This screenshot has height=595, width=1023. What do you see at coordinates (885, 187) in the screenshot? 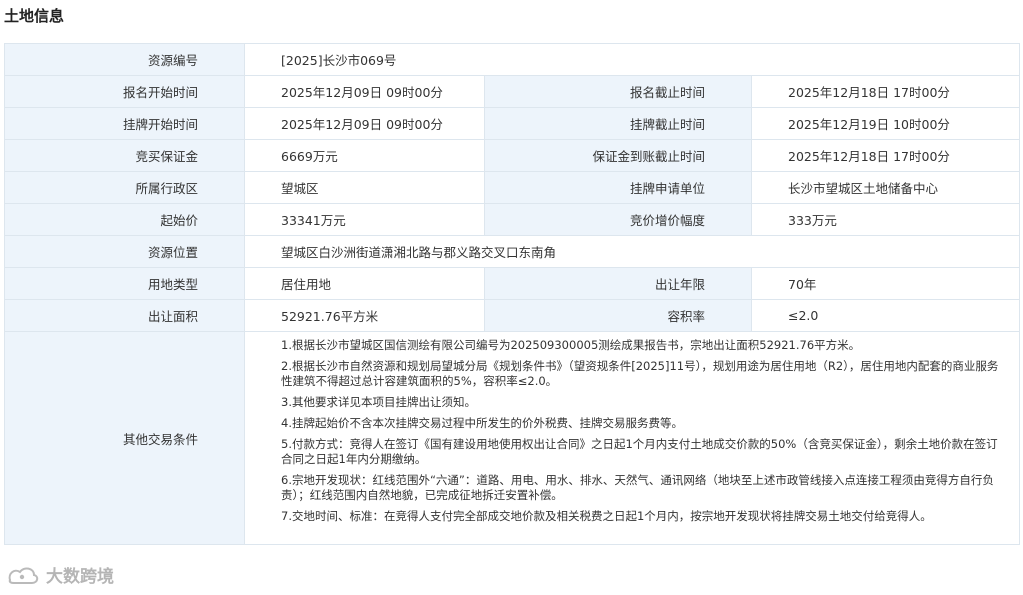
I see `applicant-unit-value: 长沙市望城区土地储备中心` at bounding box center [885, 187].